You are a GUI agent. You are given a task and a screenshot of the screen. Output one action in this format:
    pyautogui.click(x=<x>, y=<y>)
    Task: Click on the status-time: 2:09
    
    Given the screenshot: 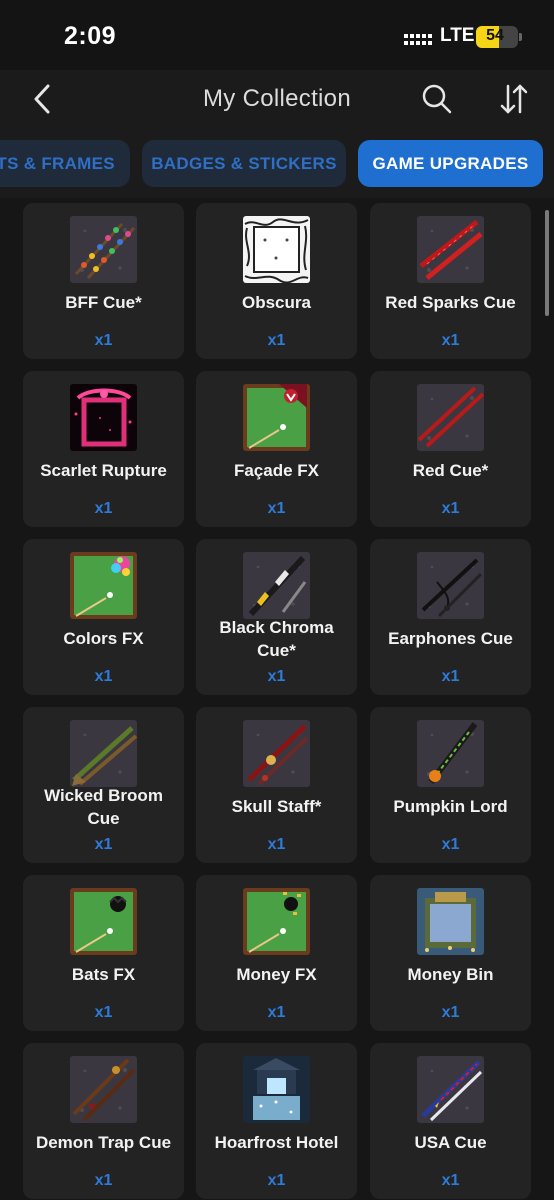 What is the action you would take?
    pyautogui.click(x=90, y=36)
    